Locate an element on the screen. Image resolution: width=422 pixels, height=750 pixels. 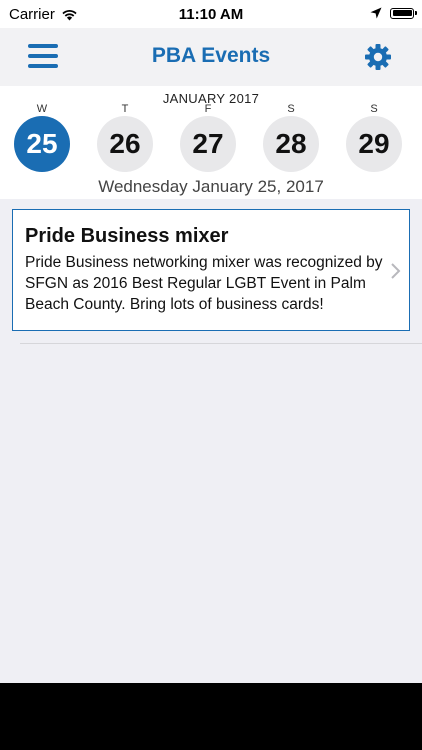
status-right-group is located at coordinates (393, 13).